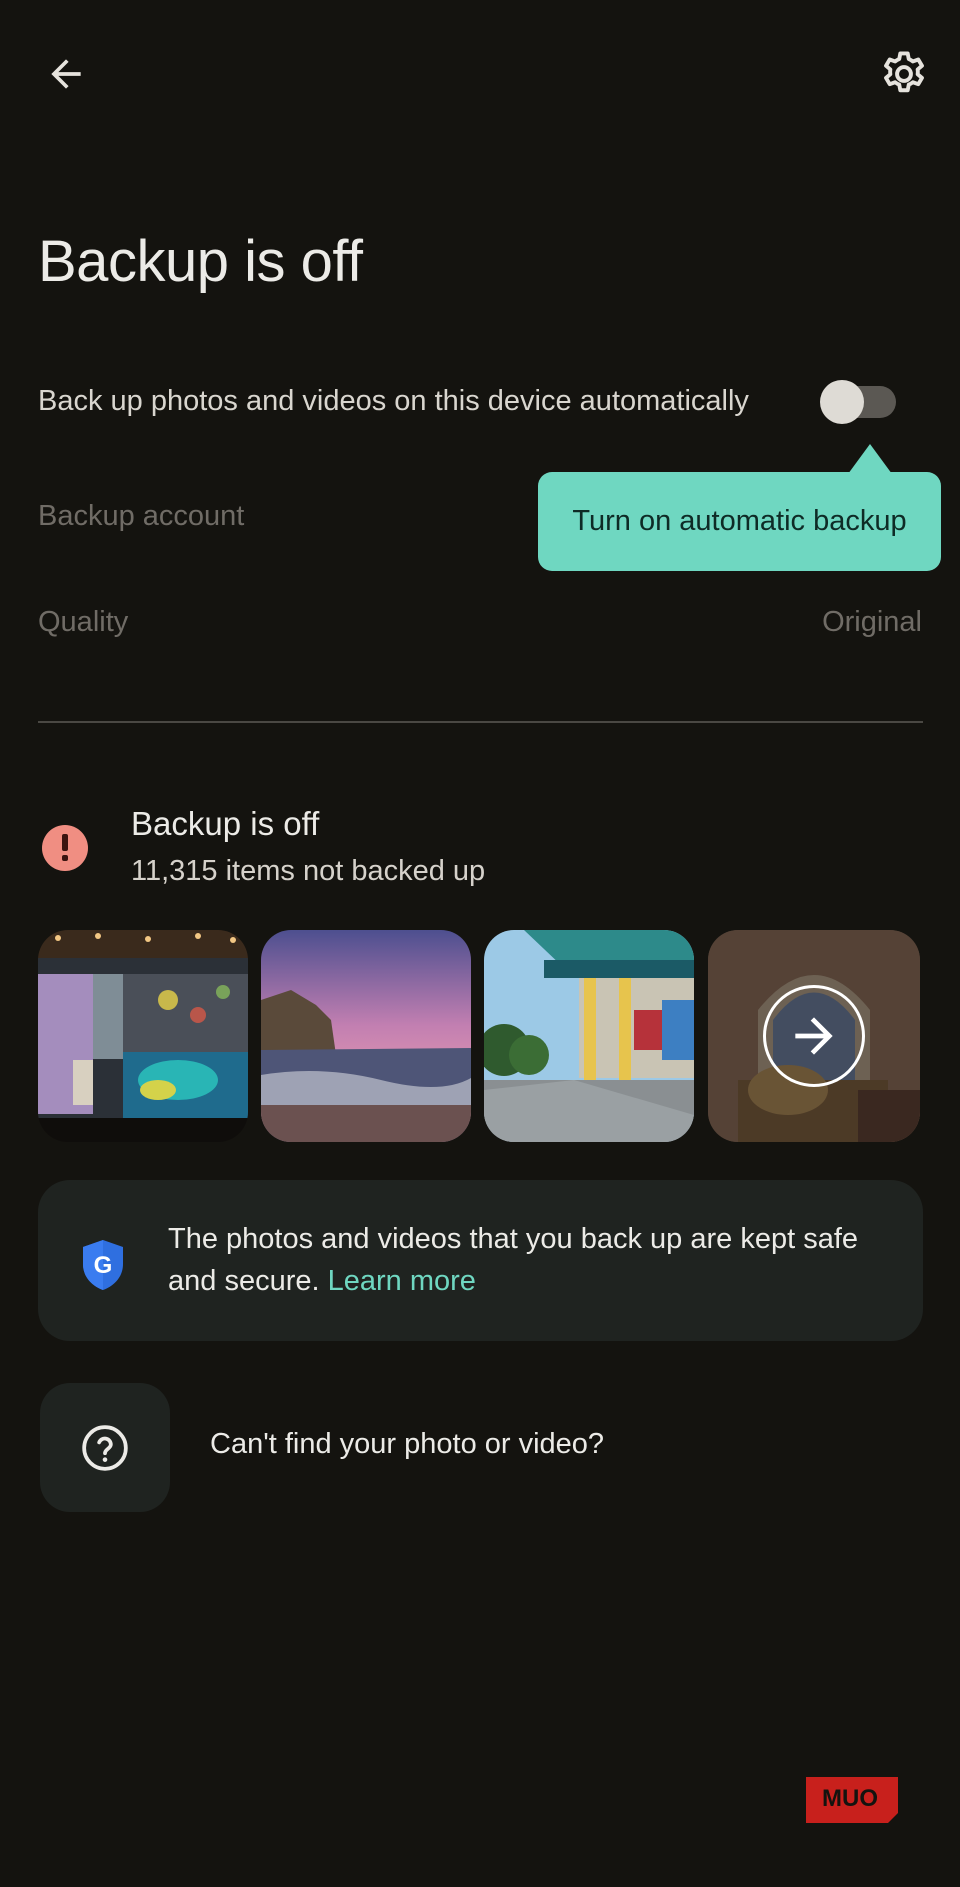 Image resolution: width=960 pixels, height=1887 pixels. What do you see at coordinates (308, 871) in the screenshot?
I see `status-subtitle: 11,315 items not backed up` at bounding box center [308, 871].